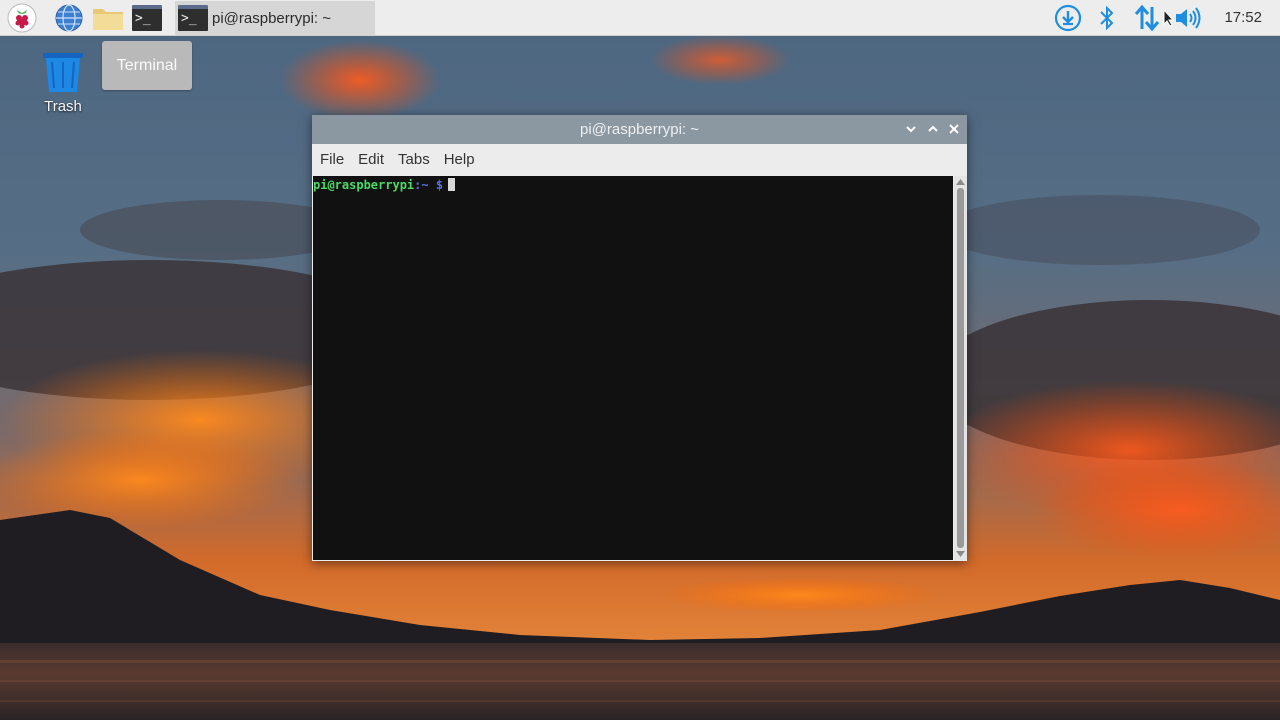  I want to click on taskbar-task-terminal: >_ pi@raspberrypi: ~, so click(275, 18).